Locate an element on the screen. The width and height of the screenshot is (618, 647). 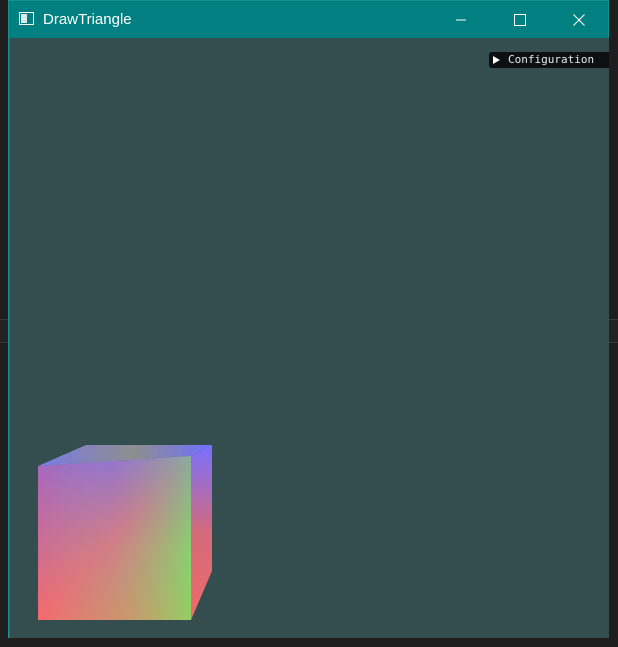
close-button is located at coordinates (579, 19).